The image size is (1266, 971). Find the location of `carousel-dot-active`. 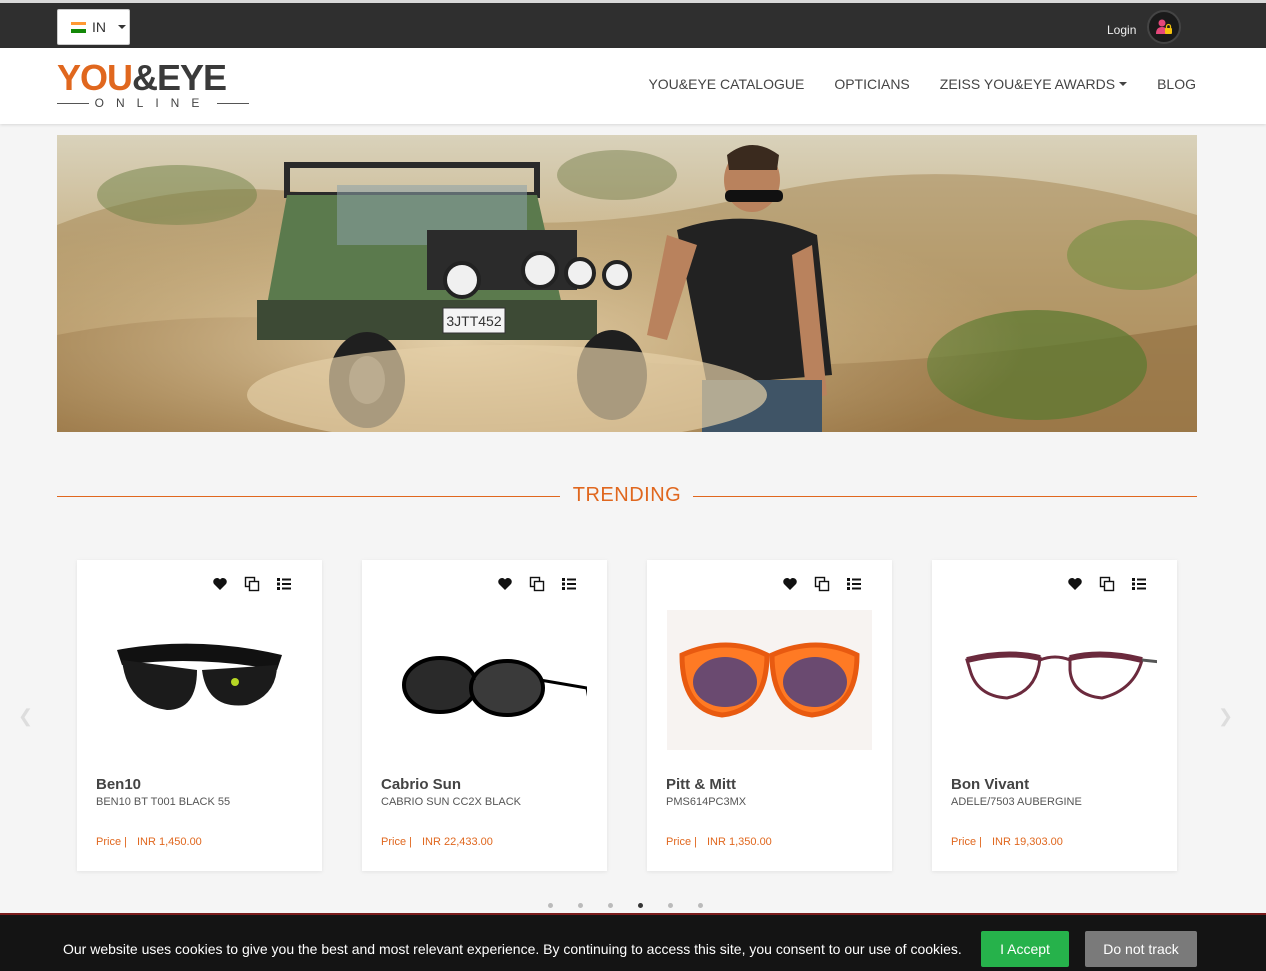

carousel-dot-active is located at coordinates (640, 905).